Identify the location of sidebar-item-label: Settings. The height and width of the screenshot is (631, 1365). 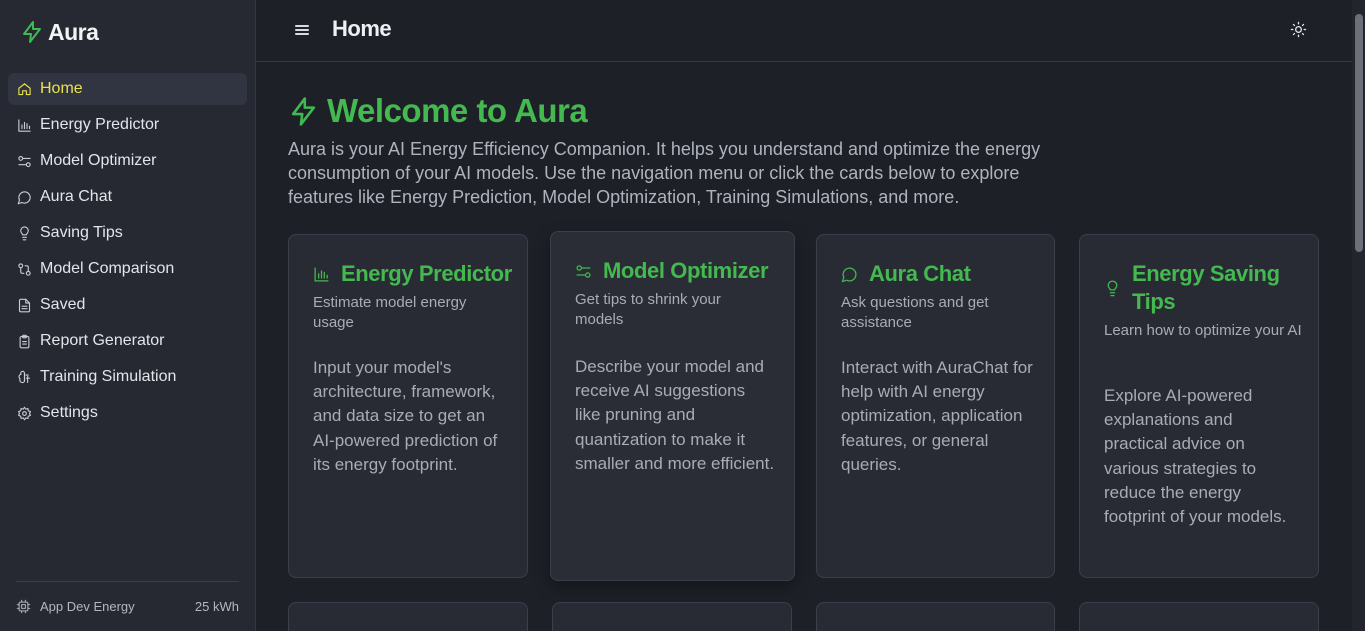
(69, 412).